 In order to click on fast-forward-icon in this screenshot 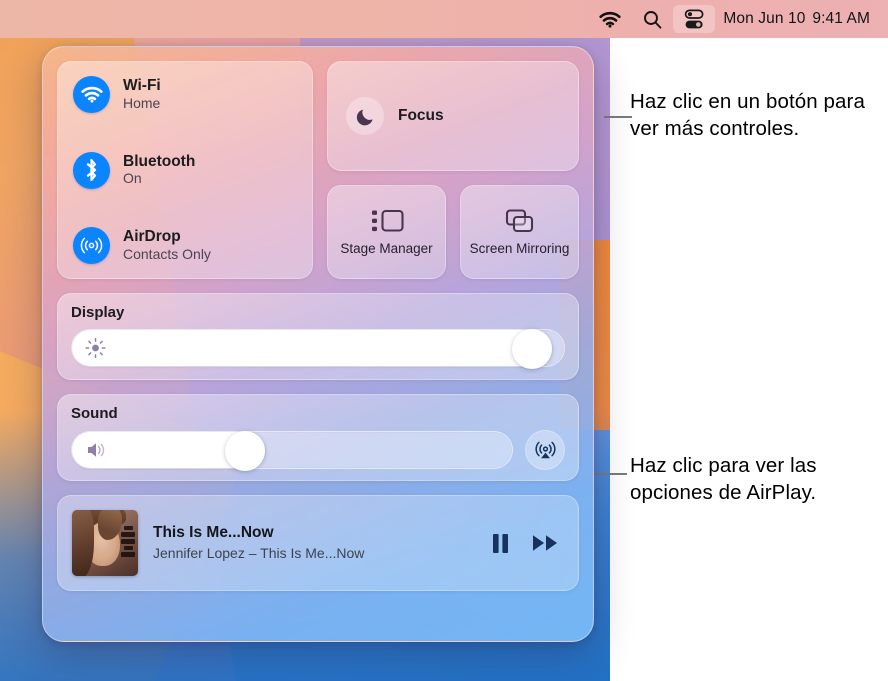, I will do `click(546, 543)`.